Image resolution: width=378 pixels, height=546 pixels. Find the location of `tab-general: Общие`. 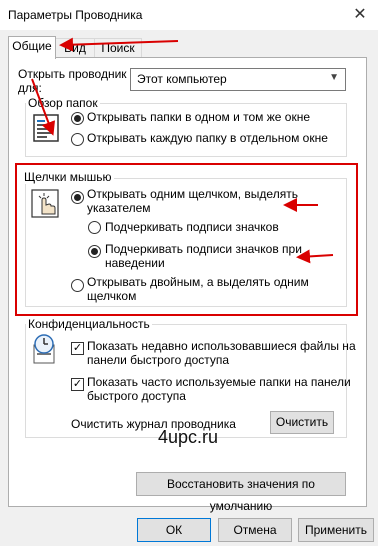

tab-general: Общие is located at coordinates (32, 47).